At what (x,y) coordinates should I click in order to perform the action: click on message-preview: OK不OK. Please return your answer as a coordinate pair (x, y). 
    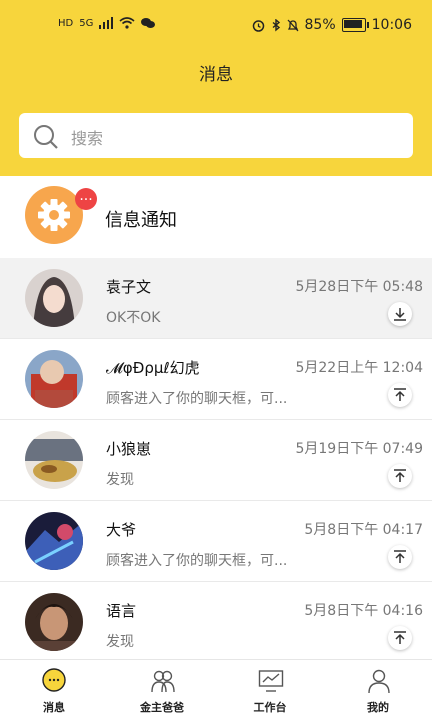
    Looking at the image, I should click on (133, 318).